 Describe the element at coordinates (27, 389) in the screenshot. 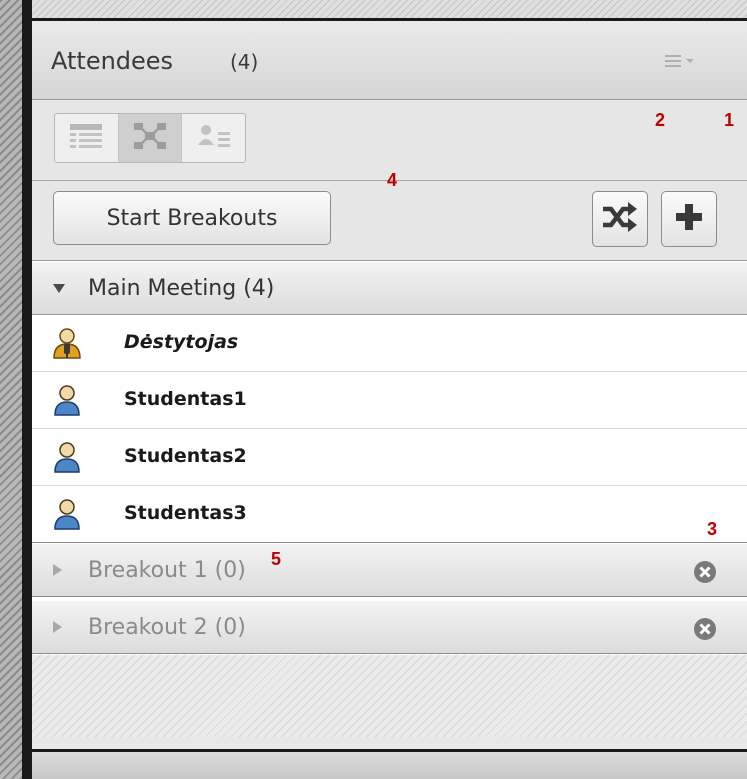

I see `left-dark-edge` at that location.